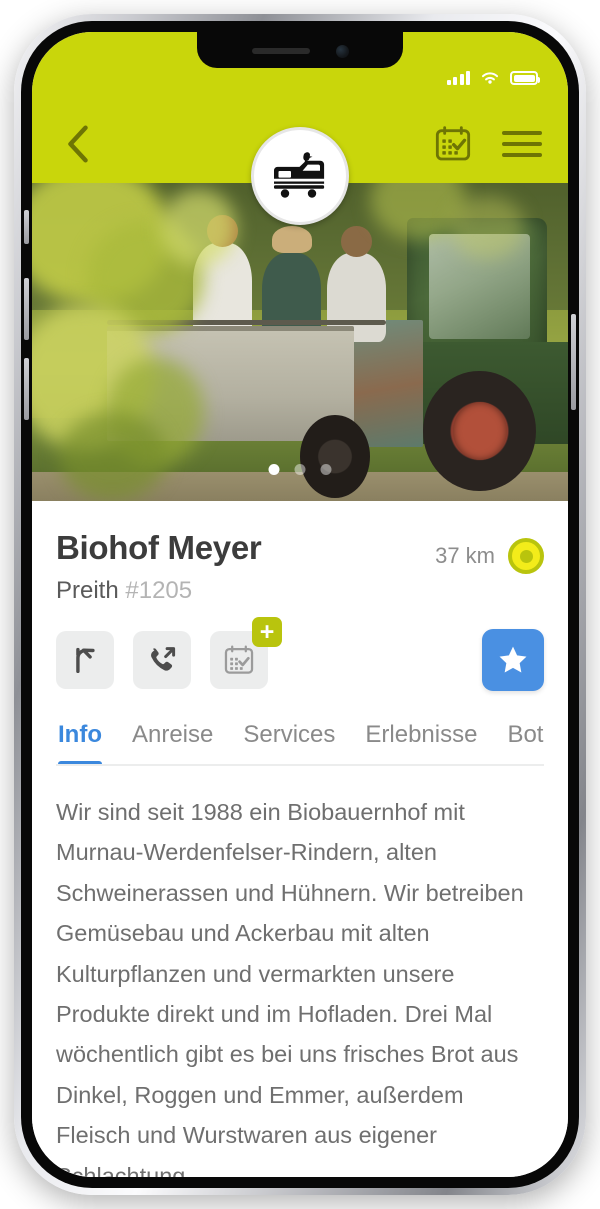 Image resolution: width=600 pixels, height=1209 pixels. Describe the element at coordinates (525, 78) in the screenshot. I see `battery-full-icon` at that location.